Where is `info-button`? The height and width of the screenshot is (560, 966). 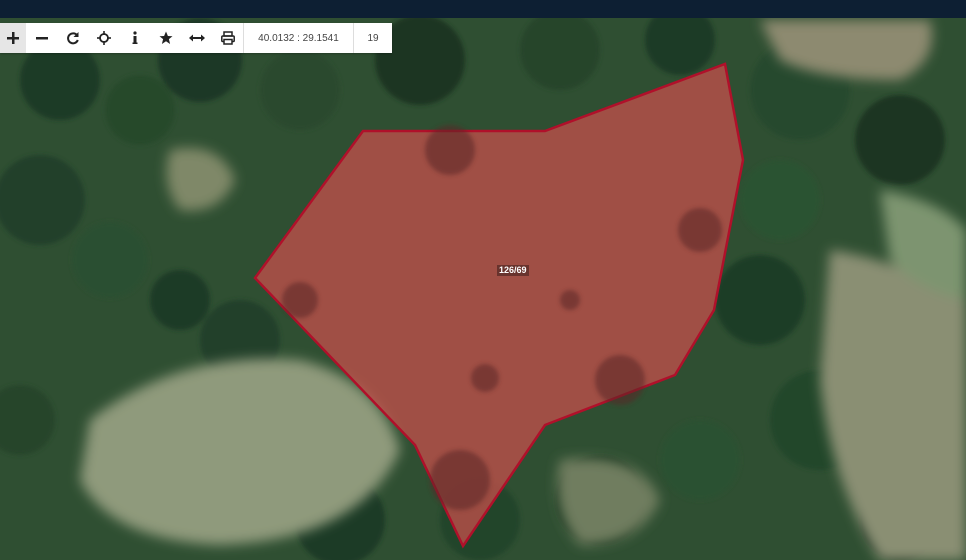
info-button is located at coordinates (134, 38).